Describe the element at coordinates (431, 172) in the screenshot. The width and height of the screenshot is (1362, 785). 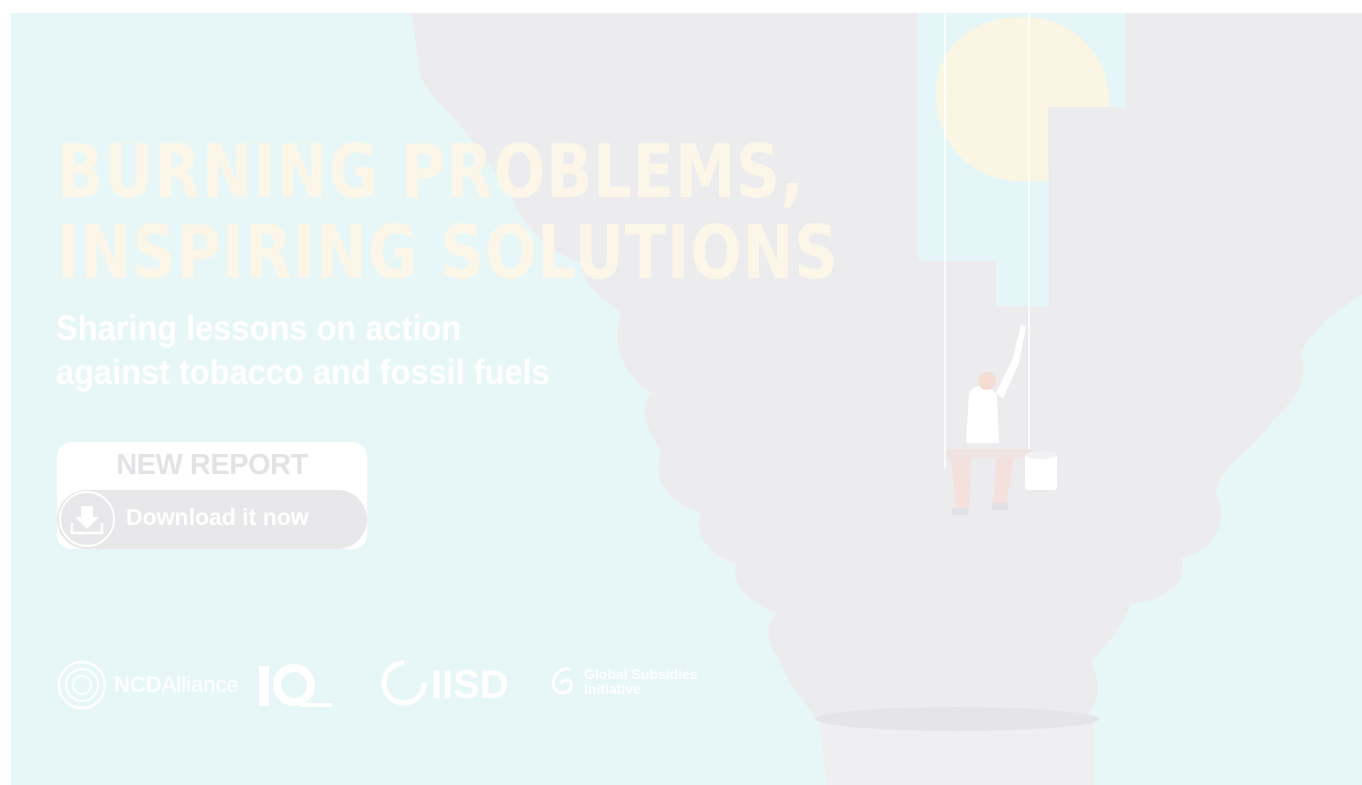
I see `headline-line-1: BURNING PROBLEMS,` at that location.